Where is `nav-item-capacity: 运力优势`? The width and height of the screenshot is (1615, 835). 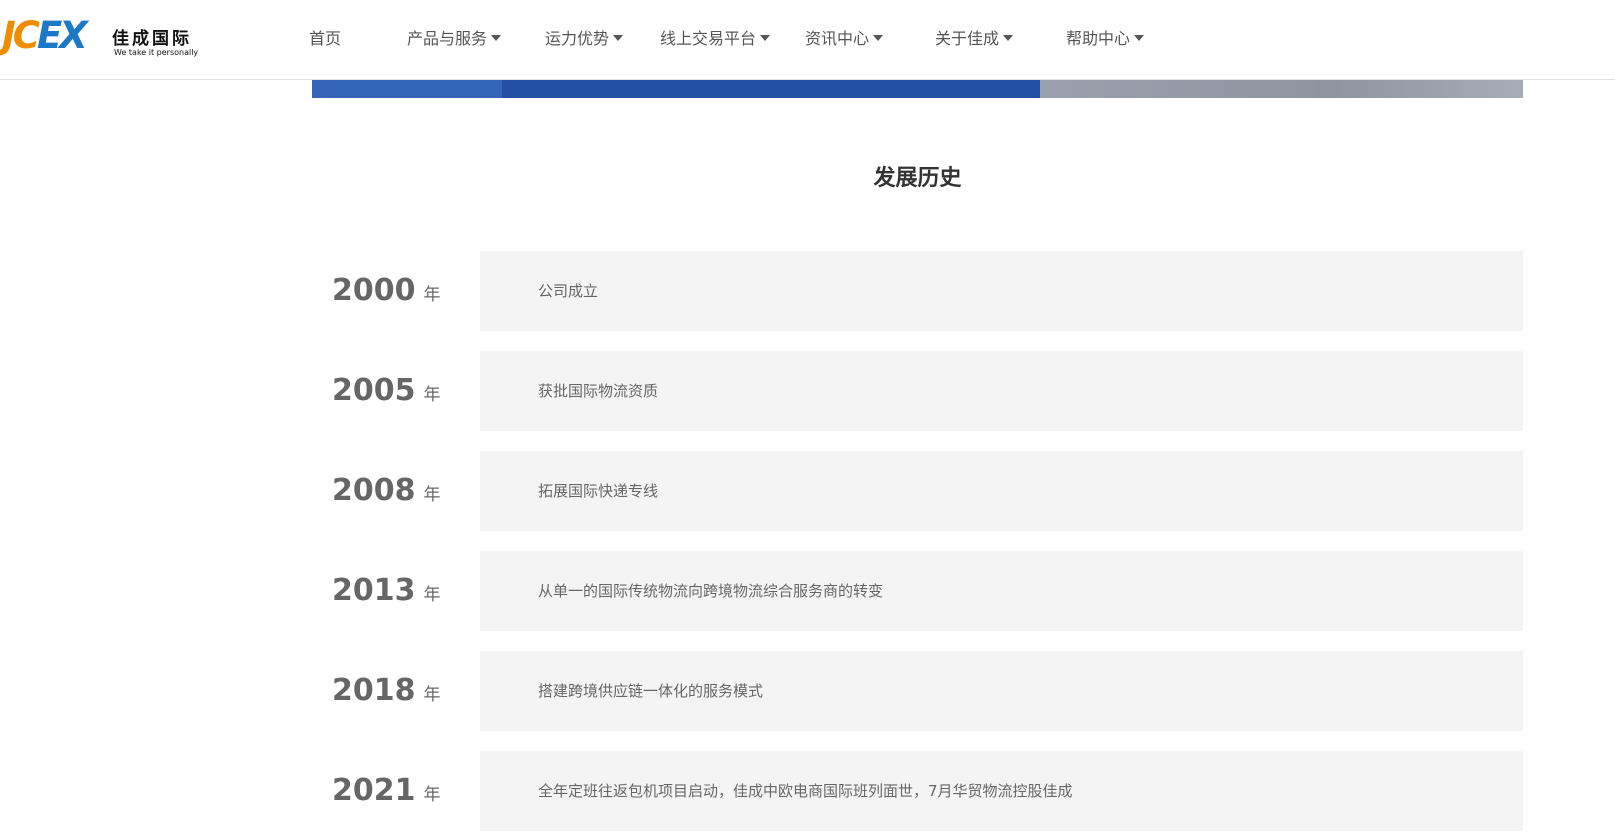 nav-item-capacity: 运力优势 is located at coordinates (584, 39).